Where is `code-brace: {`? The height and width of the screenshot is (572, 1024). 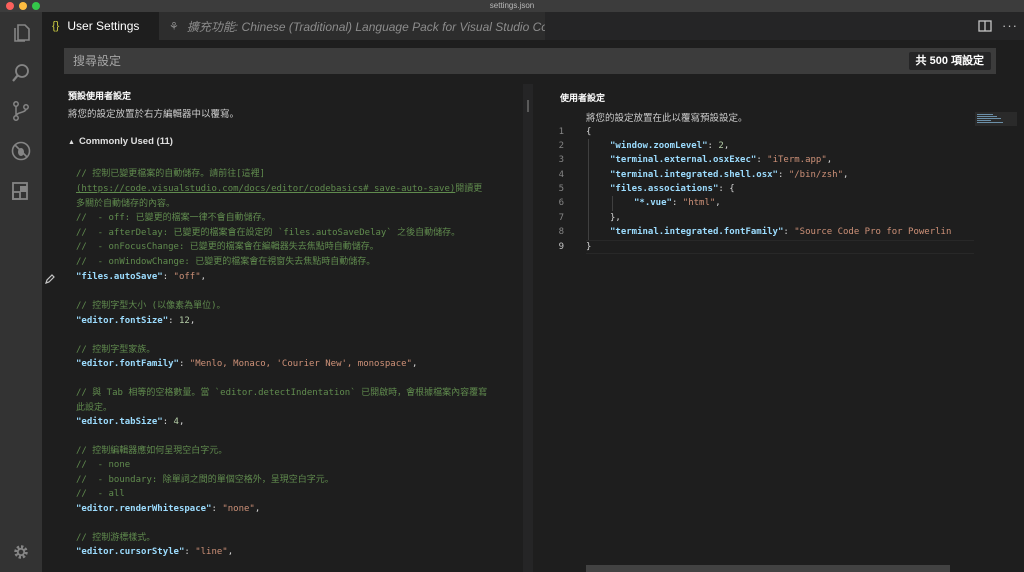
code-brace: { is located at coordinates (589, 132).